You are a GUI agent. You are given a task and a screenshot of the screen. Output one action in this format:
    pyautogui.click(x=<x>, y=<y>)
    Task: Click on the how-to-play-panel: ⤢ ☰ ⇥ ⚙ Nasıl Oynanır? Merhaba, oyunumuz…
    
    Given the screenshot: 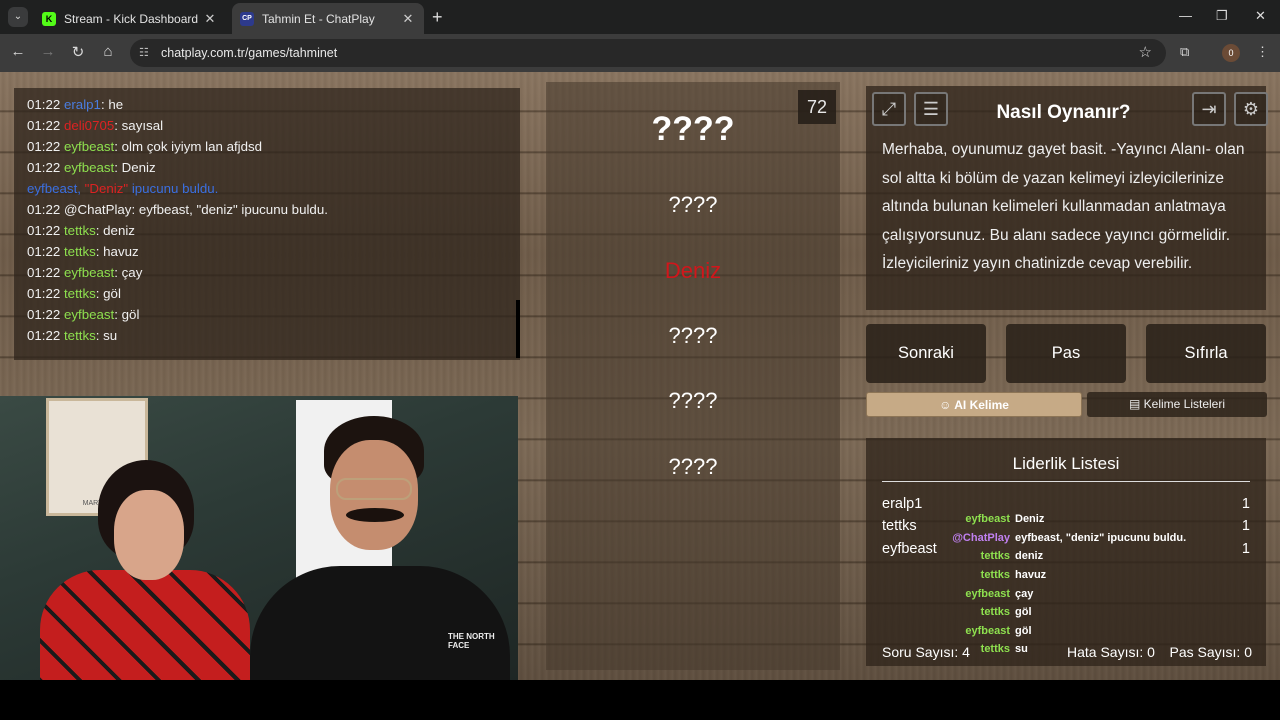 What is the action you would take?
    pyautogui.click(x=1067, y=198)
    